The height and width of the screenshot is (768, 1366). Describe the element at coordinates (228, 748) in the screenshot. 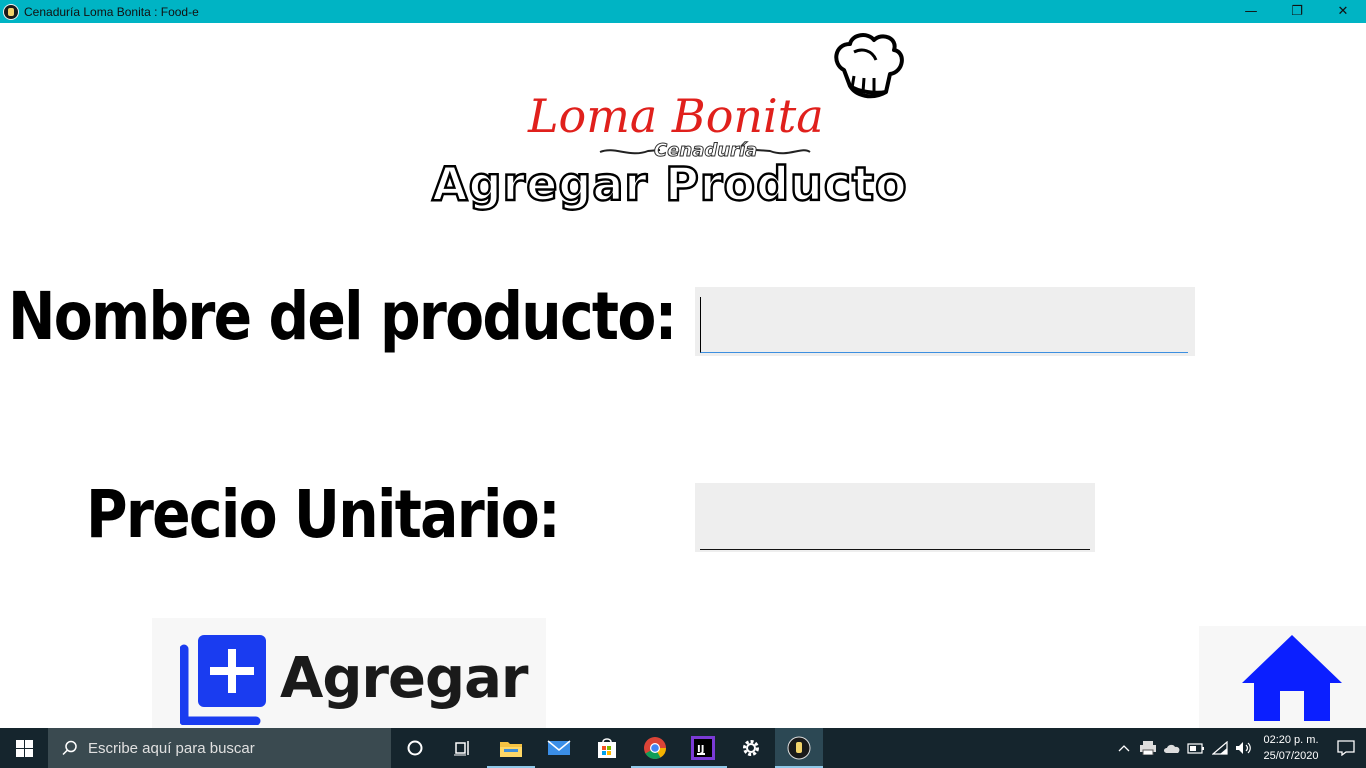

I see `taskbar-search-input` at that location.